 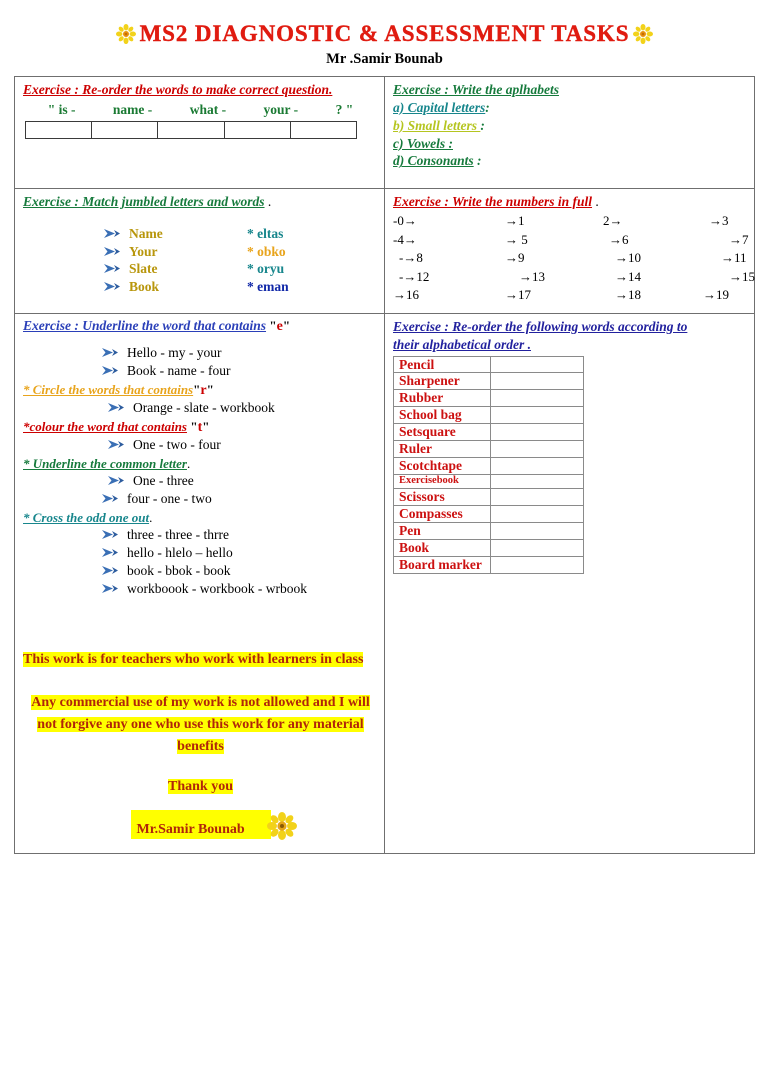 What do you see at coordinates (405, 239) in the screenshot?
I see `number-item: -4→` at bounding box center [405, 239].